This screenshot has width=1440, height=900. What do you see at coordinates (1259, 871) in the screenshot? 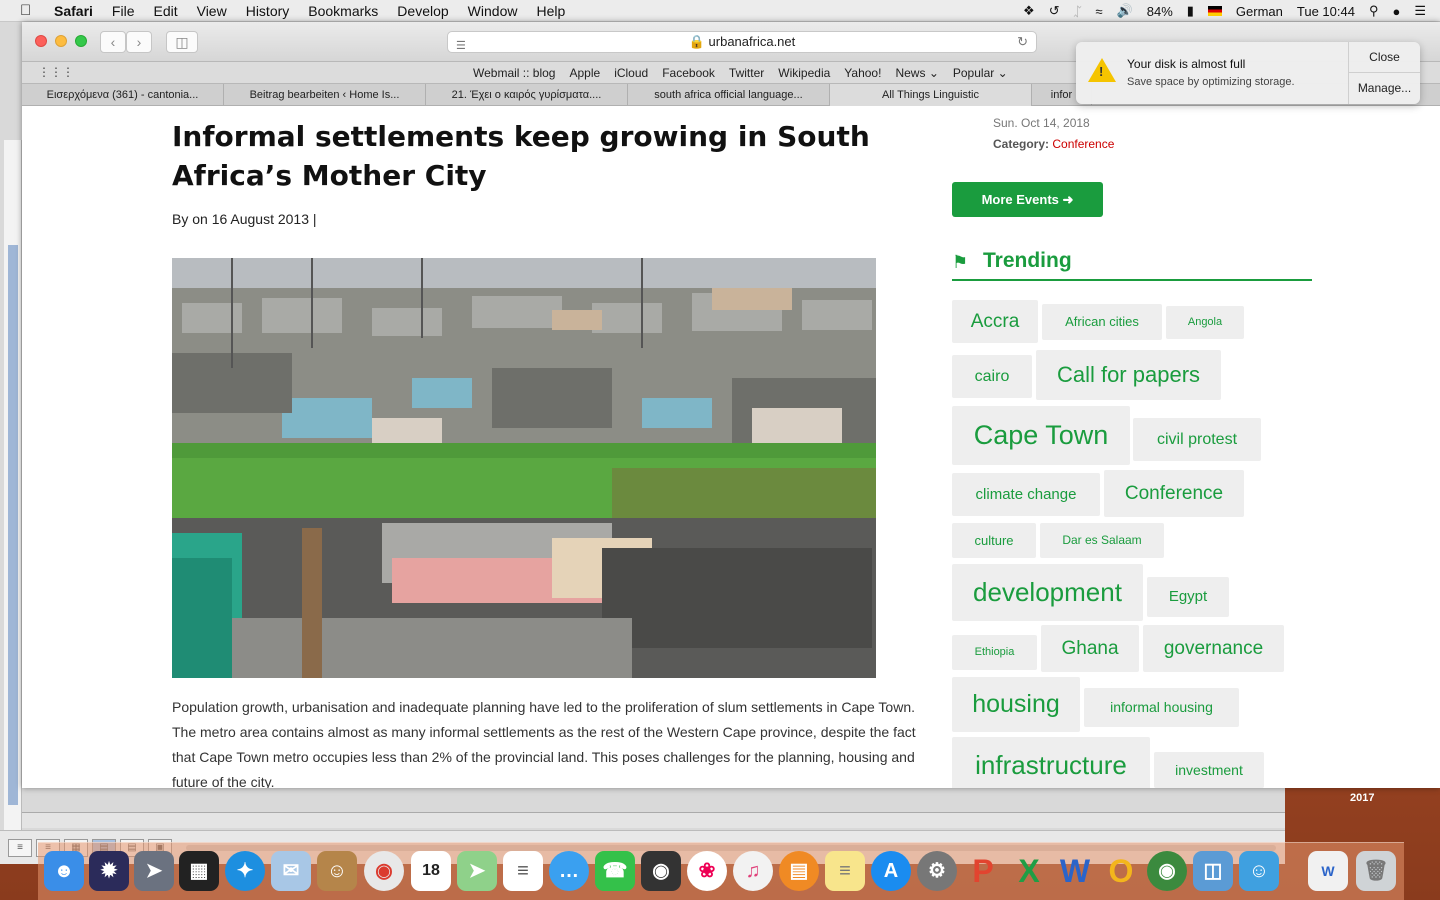
I see `lync-icon: ☺` at bounding box center [1259, 871].